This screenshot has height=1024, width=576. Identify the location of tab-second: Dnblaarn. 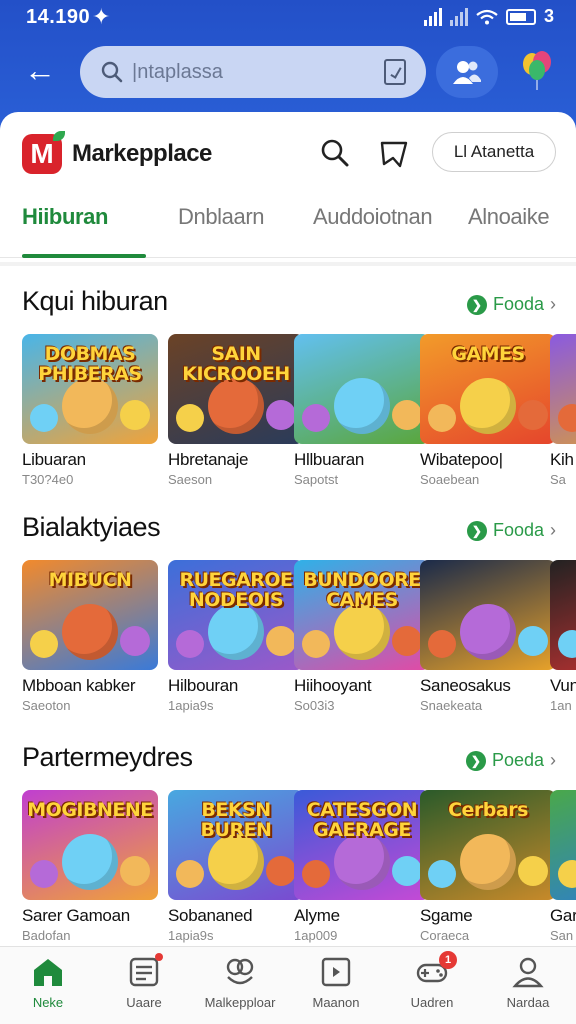
(221, 217).